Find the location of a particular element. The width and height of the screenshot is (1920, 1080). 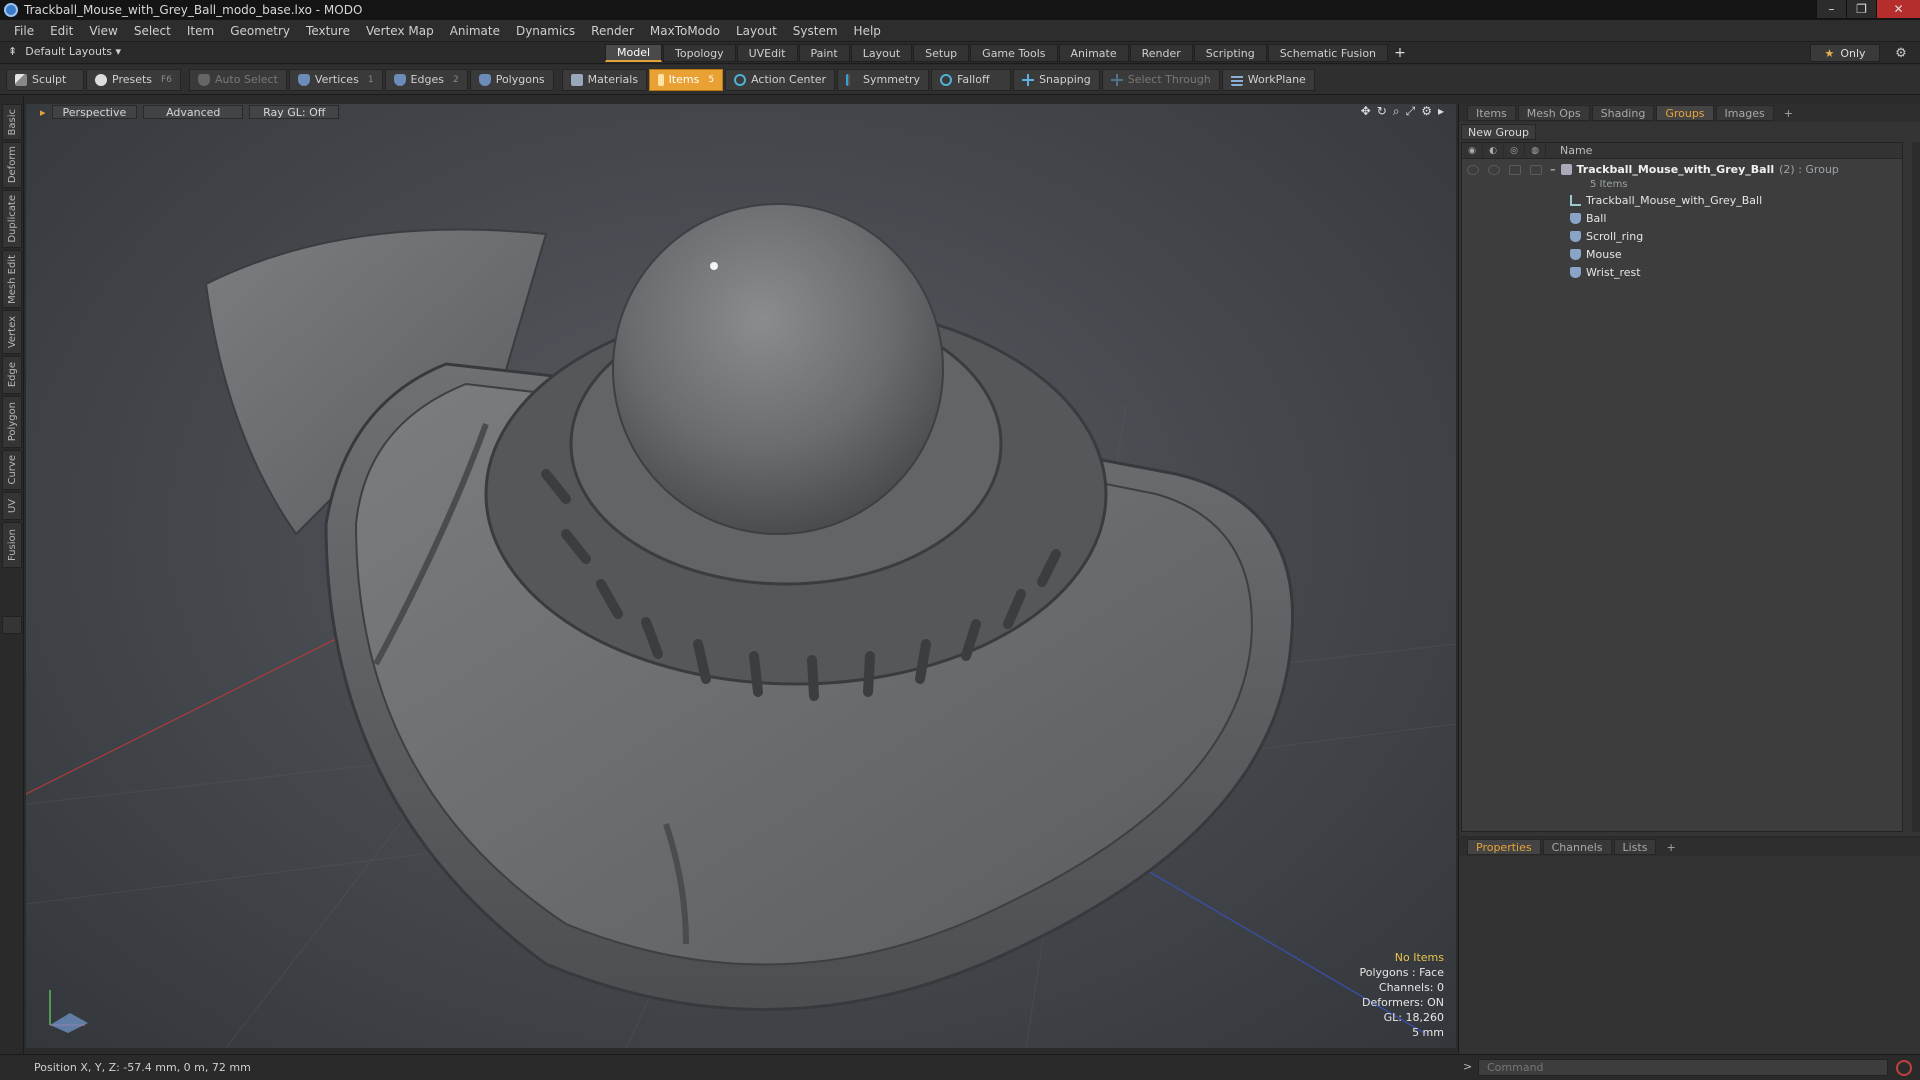

tab-topology: Topology is located at coordinates (699, 53).